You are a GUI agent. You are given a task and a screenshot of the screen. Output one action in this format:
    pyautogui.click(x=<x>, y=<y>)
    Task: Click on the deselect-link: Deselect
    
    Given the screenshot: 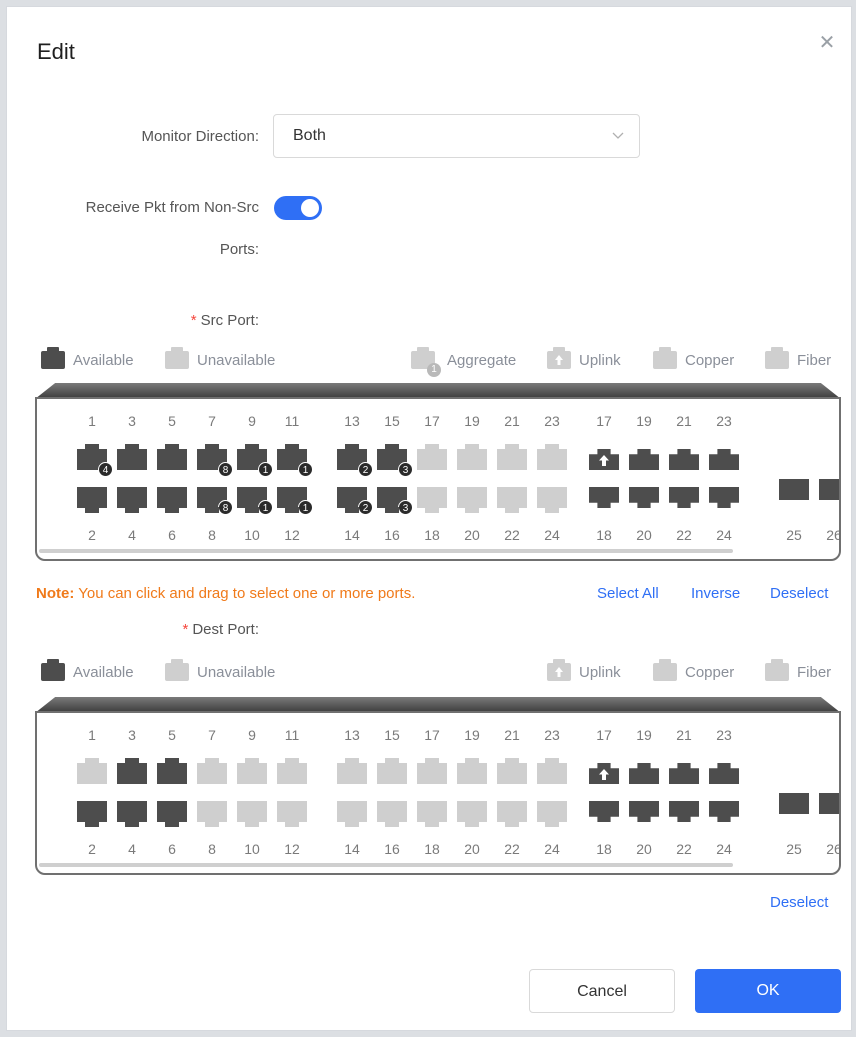 What is the action you would take?
    pyautogui.click(x=799, y=593)
    